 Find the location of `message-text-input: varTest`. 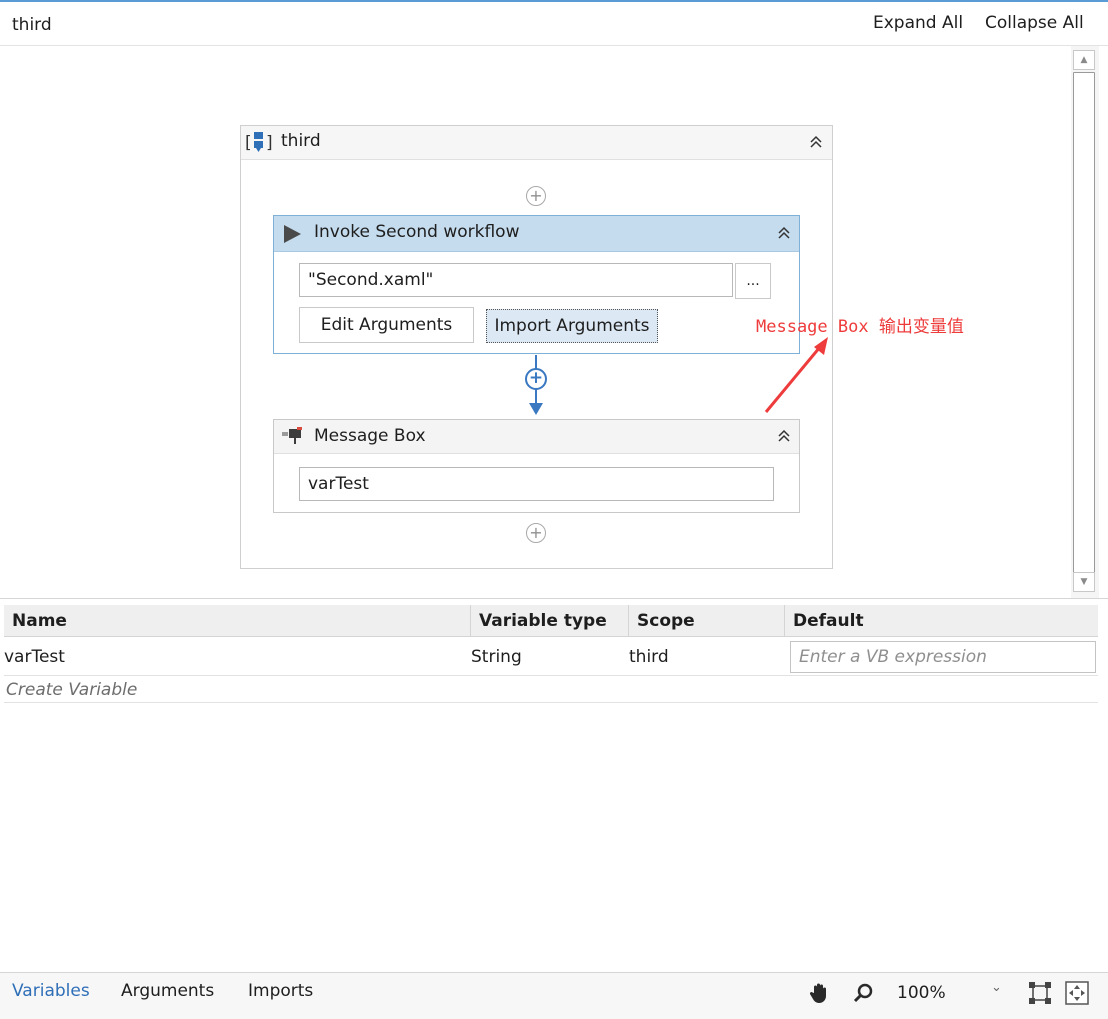

message-text-input: varTest is located at coordinates (536, 484).